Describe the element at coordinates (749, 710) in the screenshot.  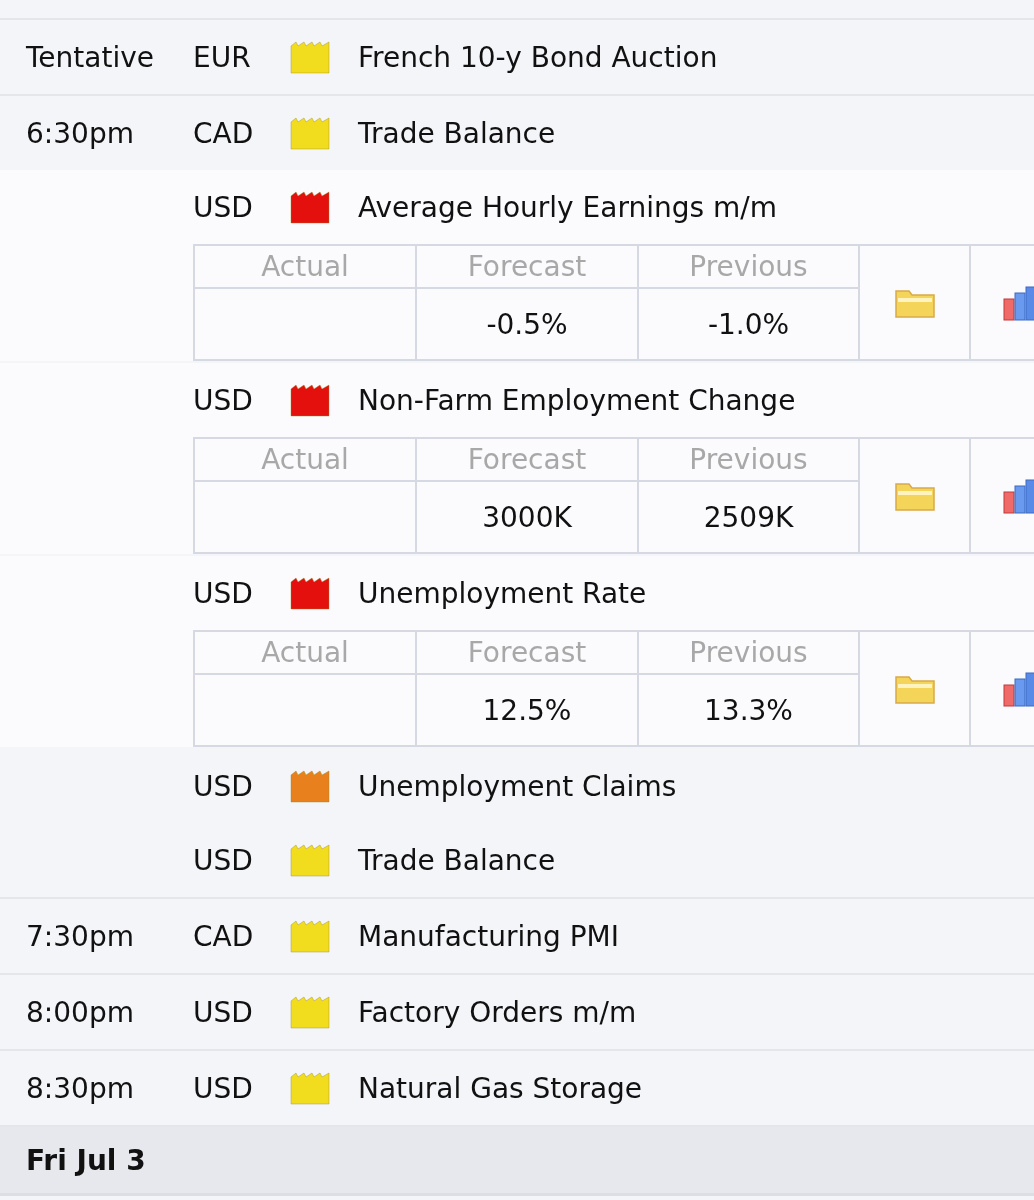
I see `previous-value: 13.3%` at that location.